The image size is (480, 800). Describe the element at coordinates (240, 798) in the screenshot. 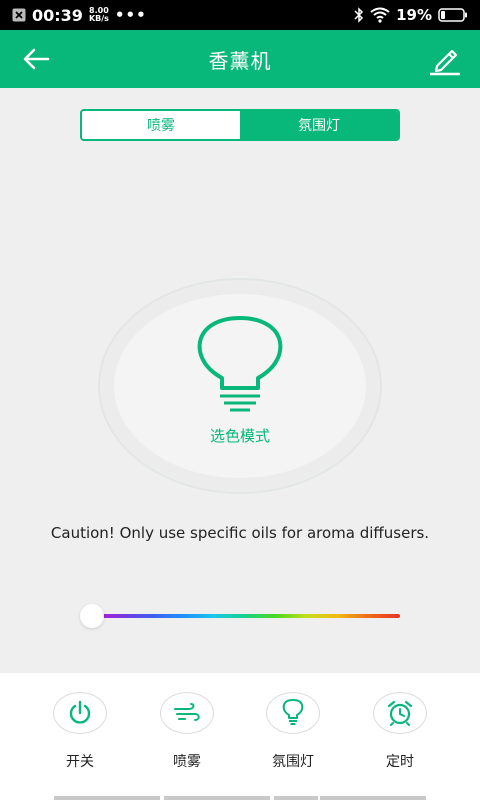

I see `tab-indicator-bars` at that location.